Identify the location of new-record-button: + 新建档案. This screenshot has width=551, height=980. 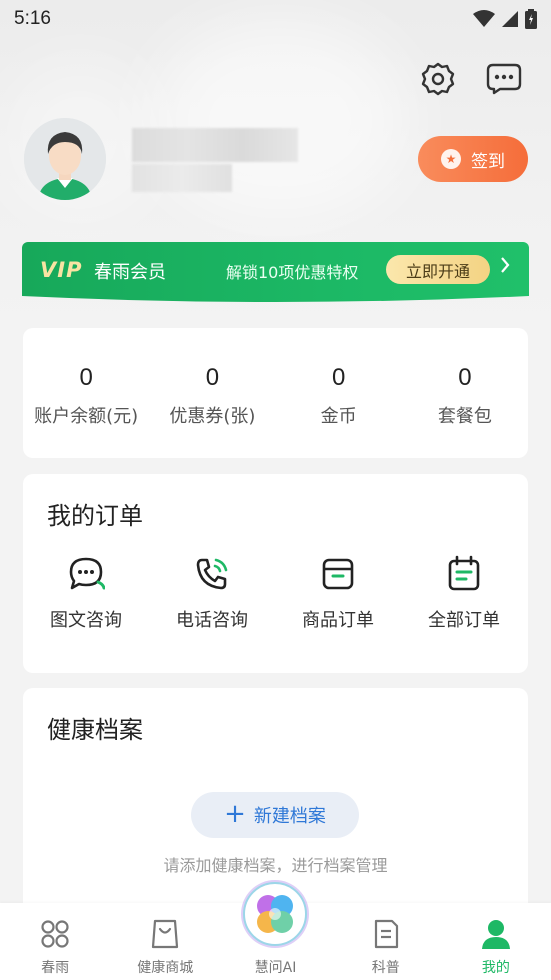
(275, 815).